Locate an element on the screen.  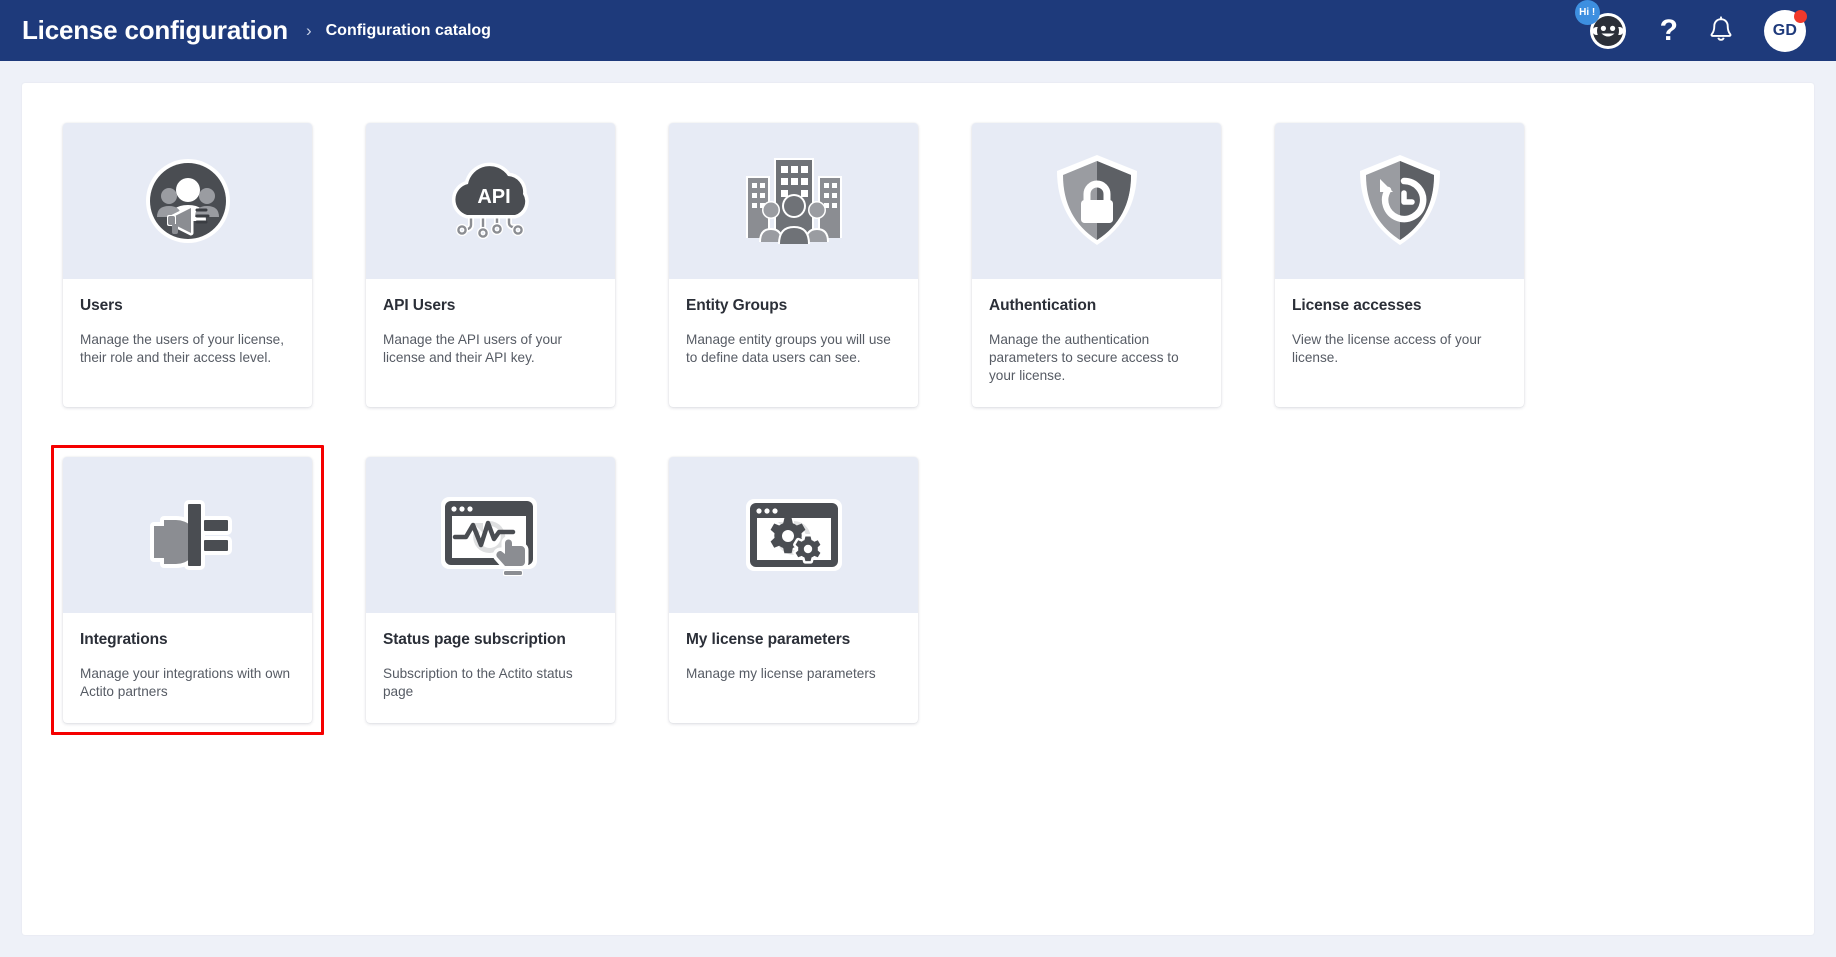
plug-icon is located at coordinates (187, 534).